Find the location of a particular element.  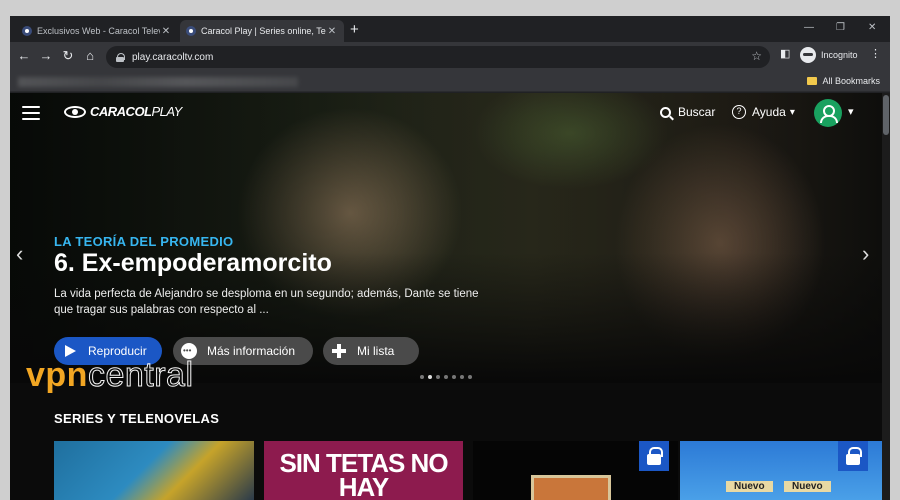

search-icon is located at coordinates (665, 112).